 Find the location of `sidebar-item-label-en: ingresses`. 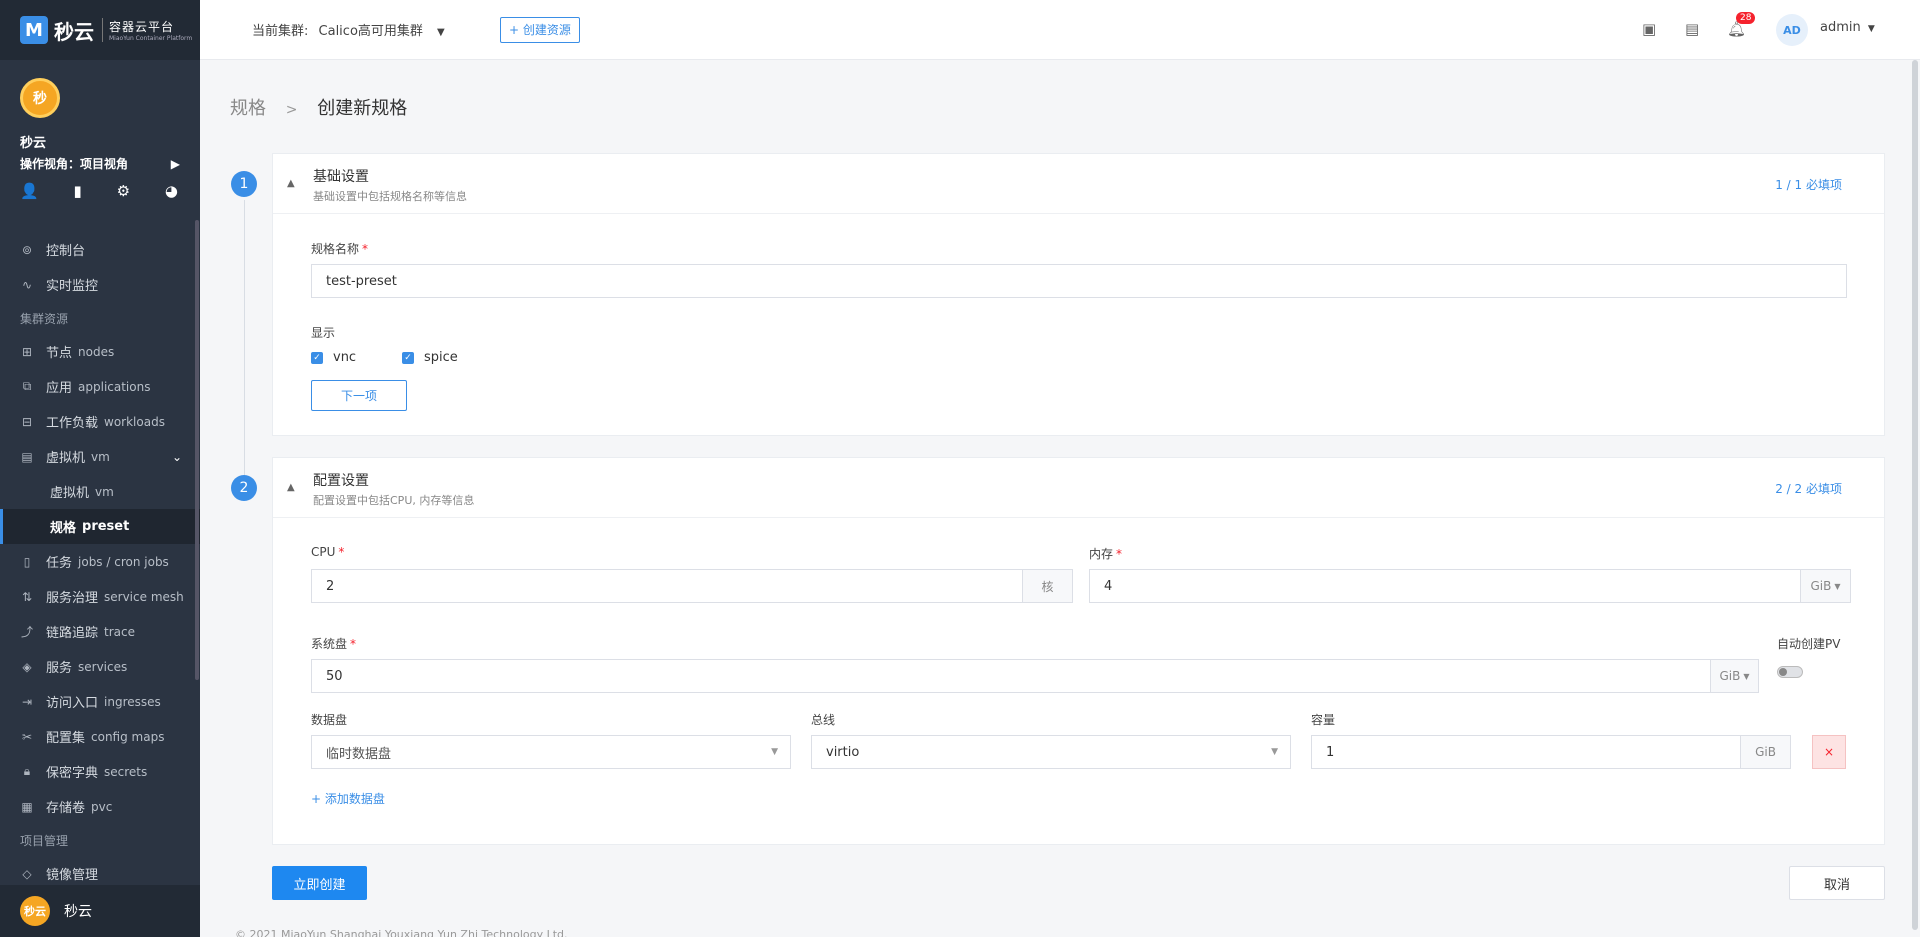

sidebar-item-label-en: ingresses is located at coordinates (132, 701).